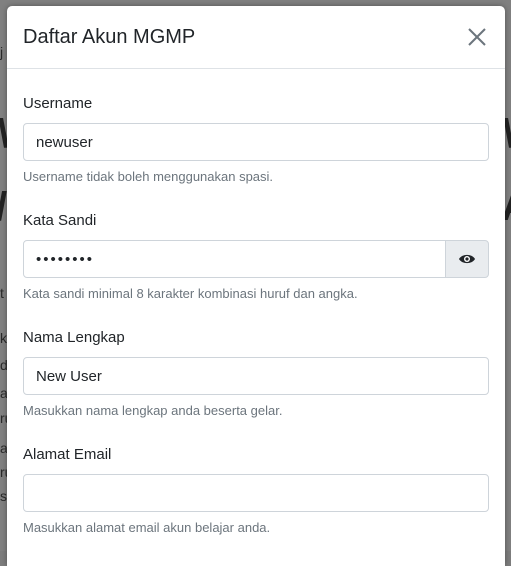  Describe the element at coordinates (234, 259) in the screenshot. I see `password-input` at that location.